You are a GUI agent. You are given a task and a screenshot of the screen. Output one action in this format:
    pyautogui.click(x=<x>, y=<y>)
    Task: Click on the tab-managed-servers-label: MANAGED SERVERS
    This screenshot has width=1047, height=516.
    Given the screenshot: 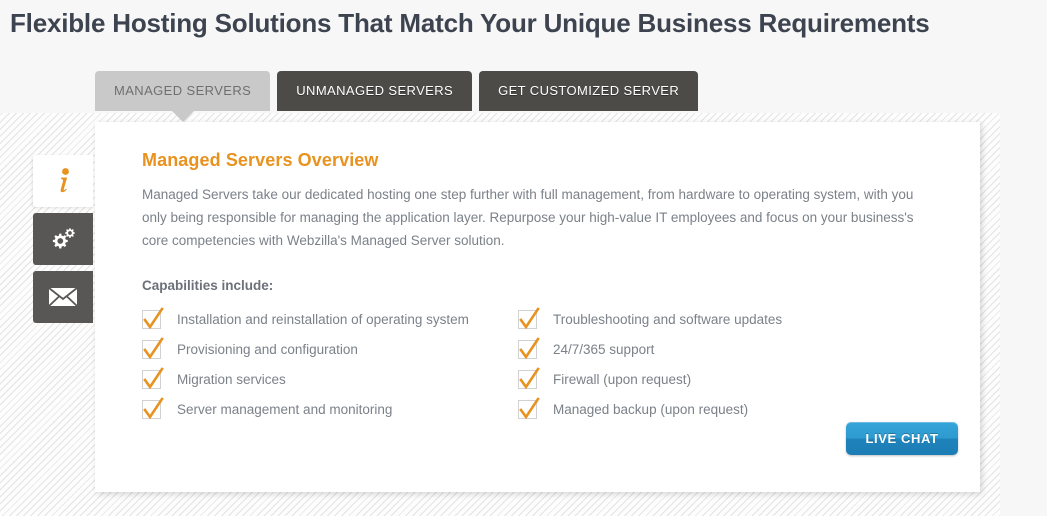 What is the action you would take?
    pyautogui.click(x=183, y=90)
    